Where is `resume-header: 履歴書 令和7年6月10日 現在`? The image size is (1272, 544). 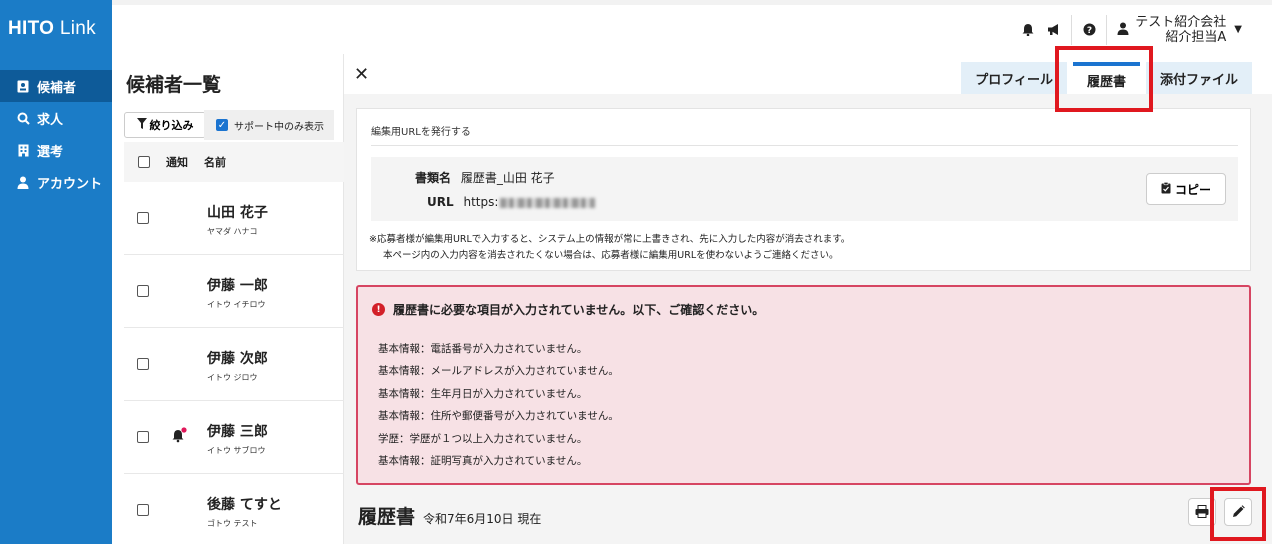
resume-header: 履歴書 令和7年6月10日 現在 is located at coordinates (449, 515).